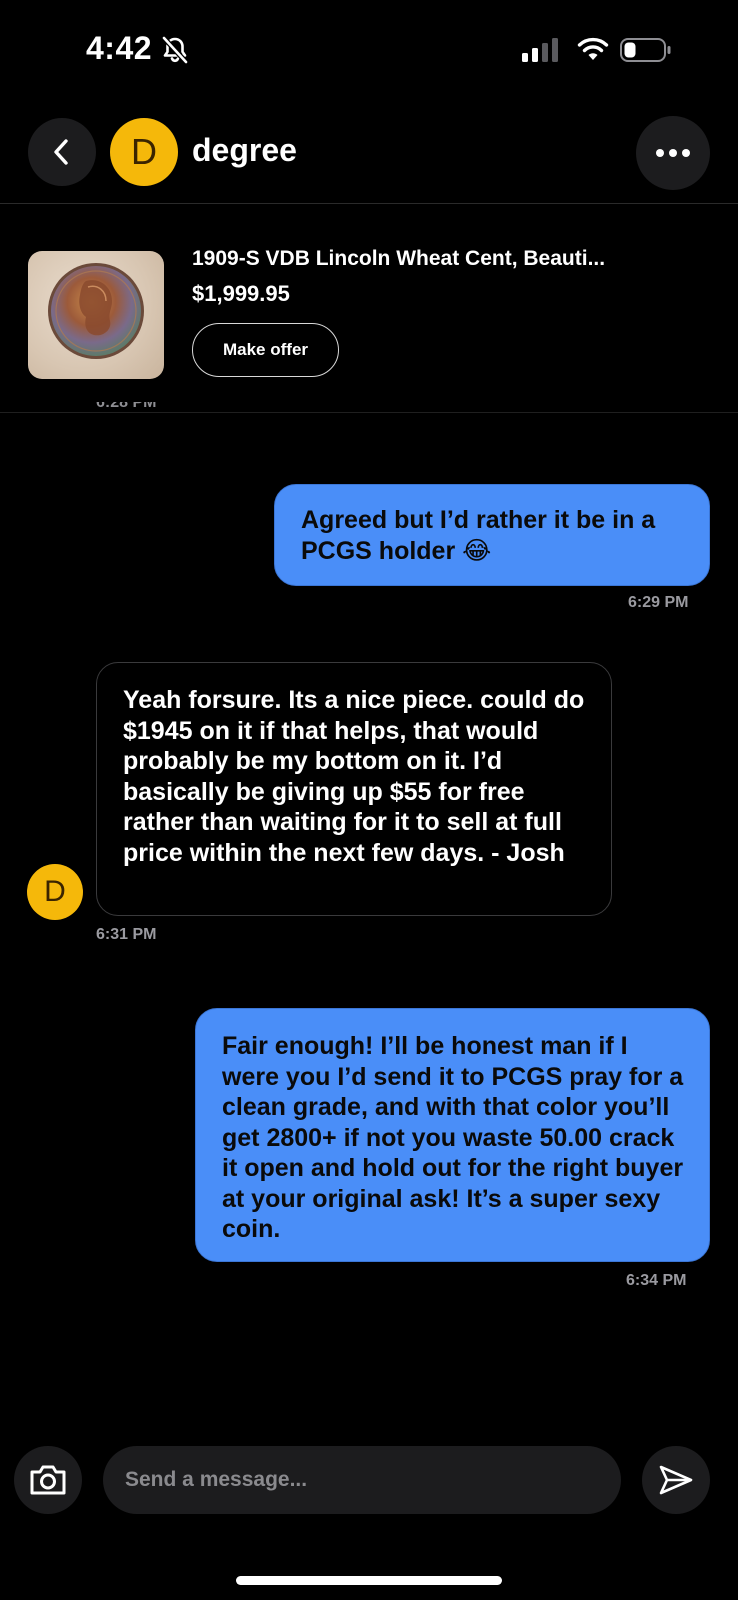 Image resolution: width=738 pixels, height=1600 pixels. What do you see at coordinates (119, 48) in the screenshot?
I see `status-time: 4:42` at bounding box center [119, 48].